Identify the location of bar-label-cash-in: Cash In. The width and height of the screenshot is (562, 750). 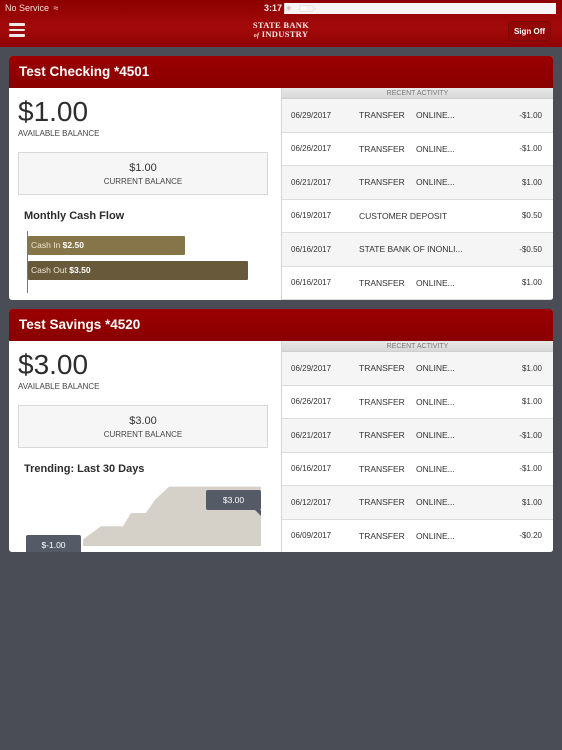
(46, 245).